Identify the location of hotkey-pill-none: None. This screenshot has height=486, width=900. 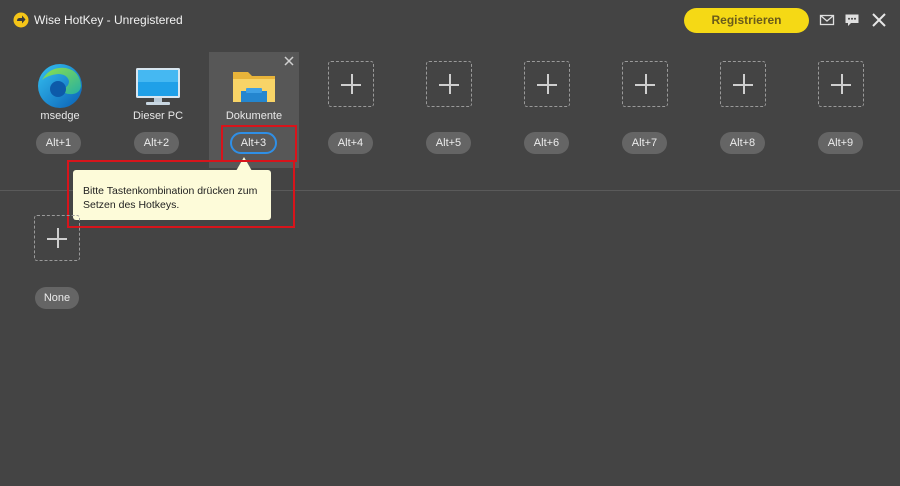
(57, 298).